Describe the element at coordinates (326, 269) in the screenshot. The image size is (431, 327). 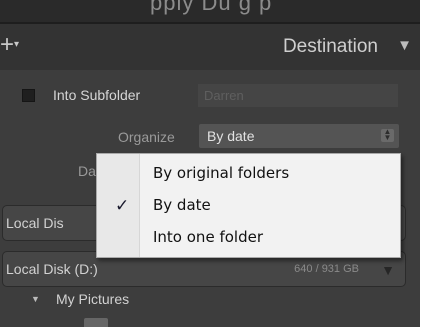
I see `volume-size: 640 / 931 GB` at that location.